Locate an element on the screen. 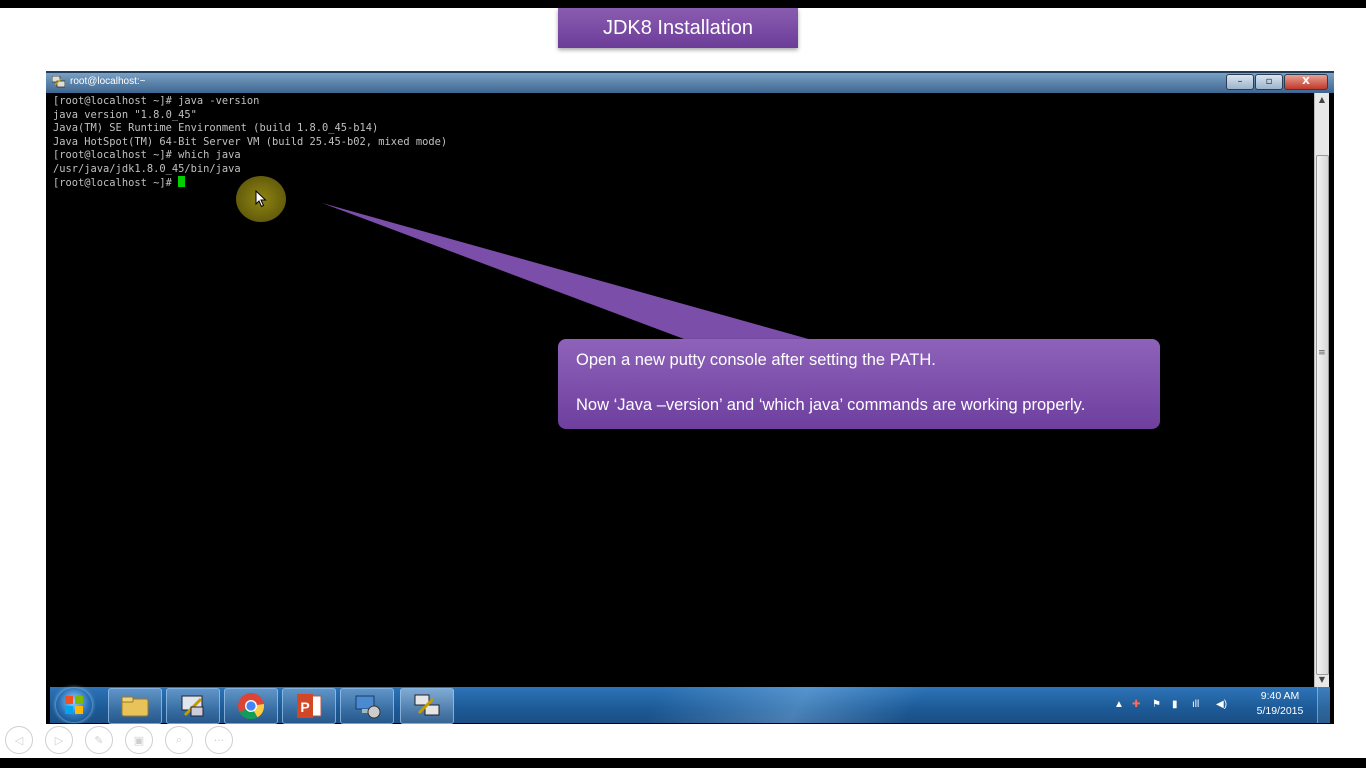 This screenshot has height=768, width=1366. window-titlebar: root@localhost:~ – ▫ X is located at coordinates (690, 82).